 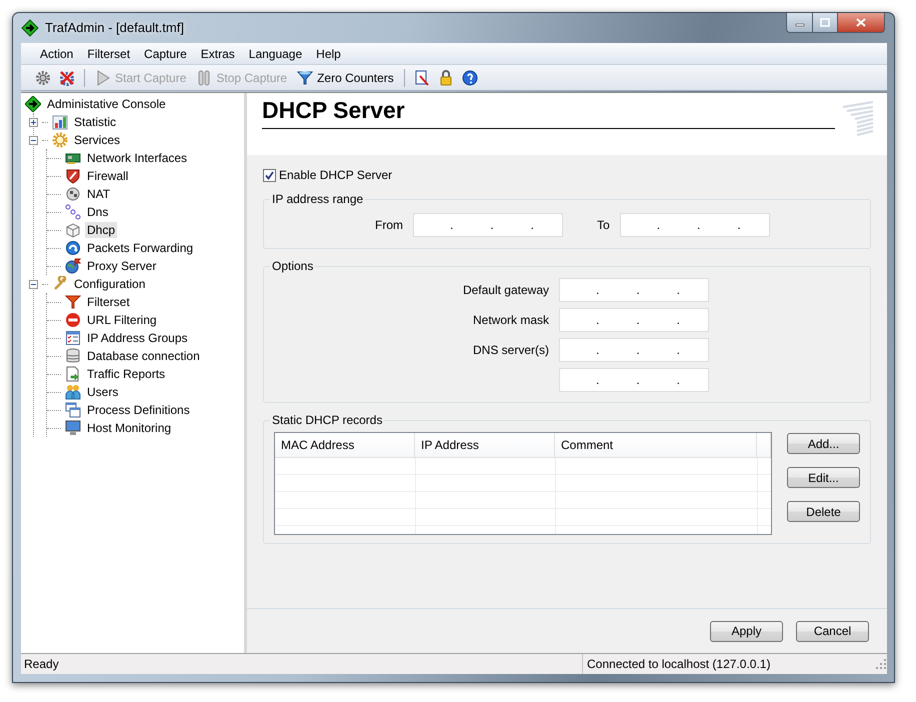 I want to click on field-label: Default gateway, so click(x=505, y=290).